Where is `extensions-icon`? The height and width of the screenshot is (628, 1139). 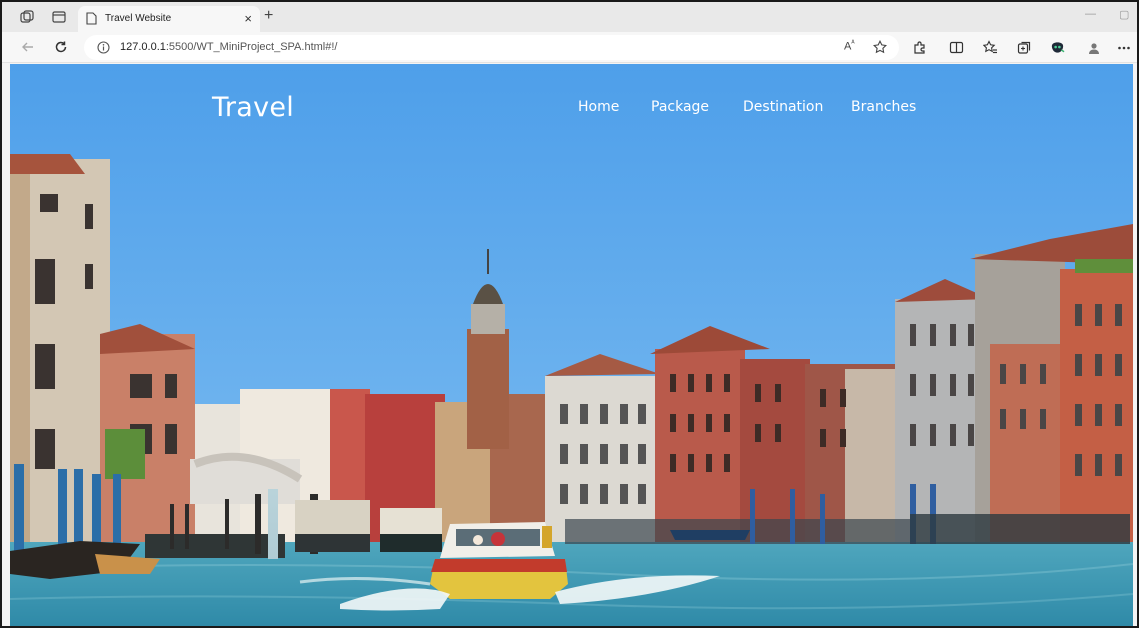 extensions-icon is located at coordinates (919, 47).